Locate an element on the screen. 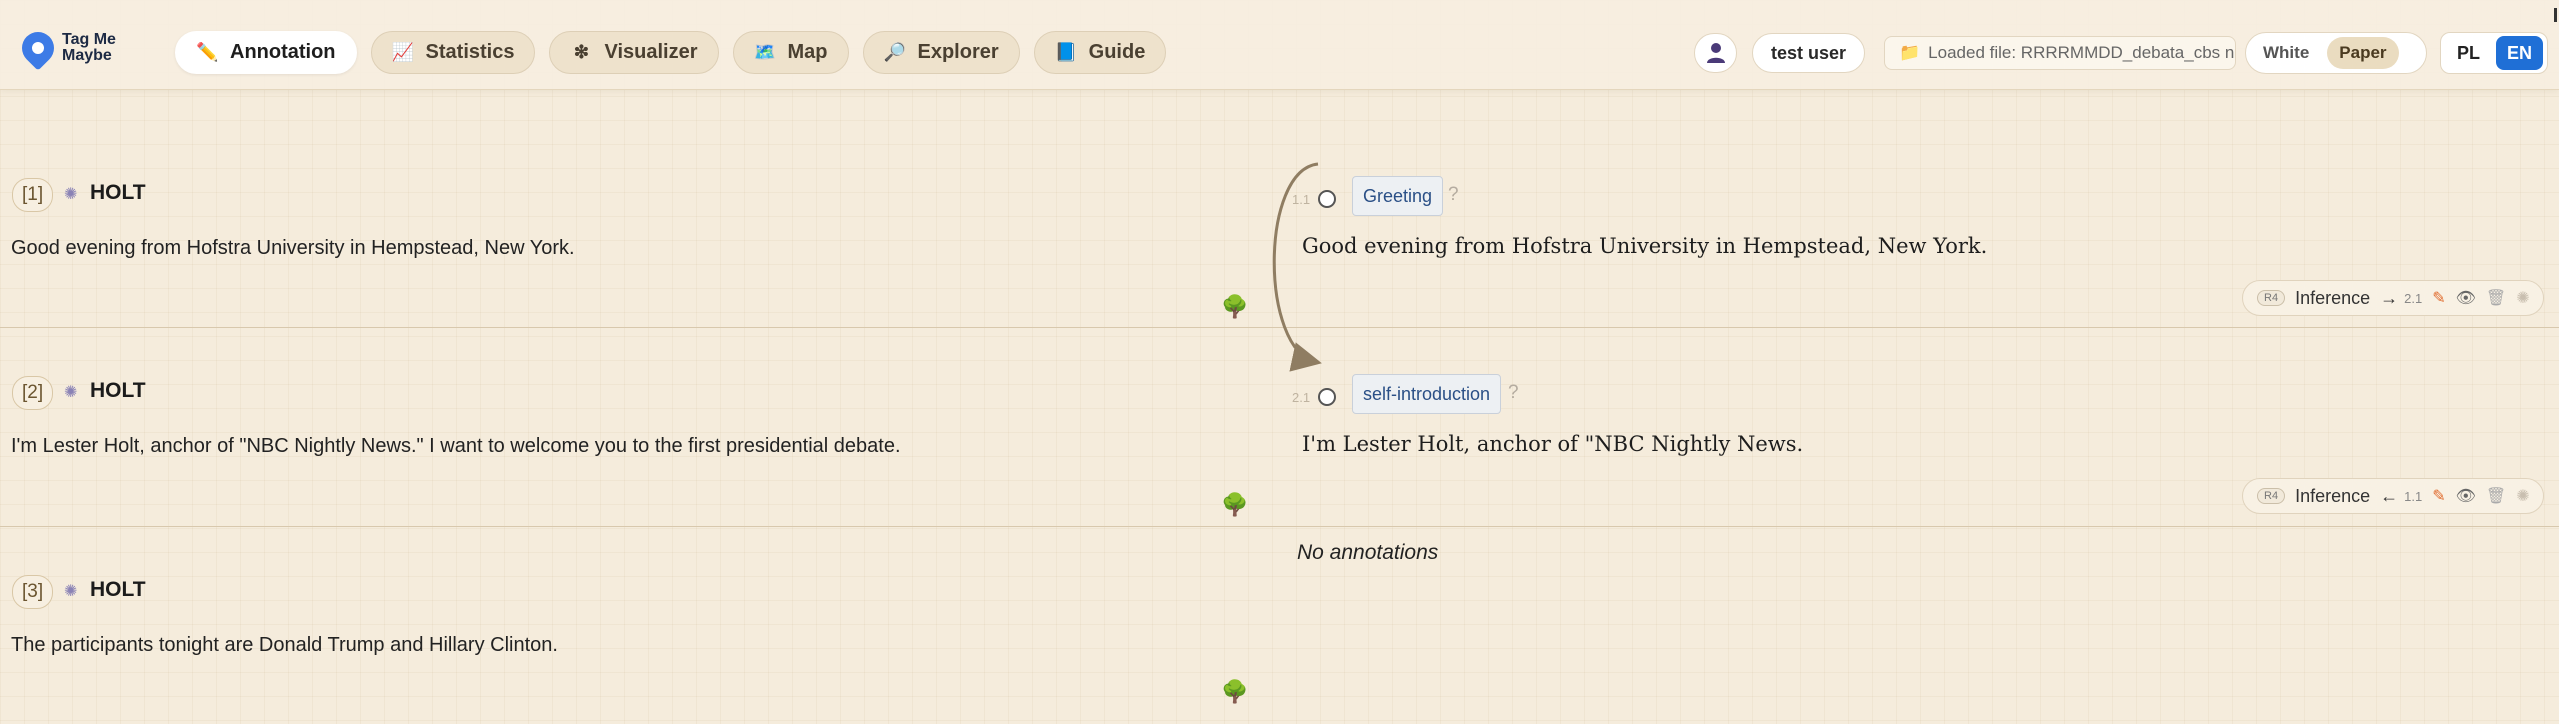  theme-white: White is located at coordinates (2286, 53).